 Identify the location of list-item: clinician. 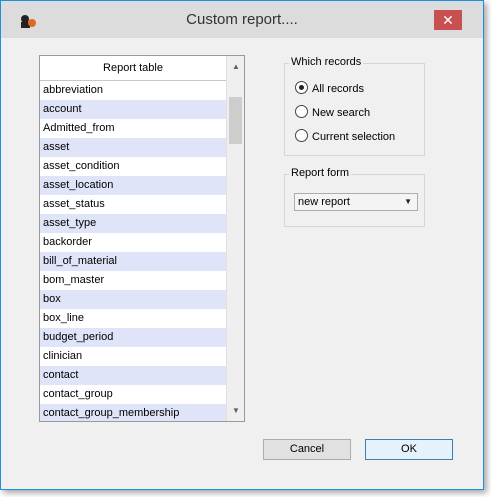
(133, 356).